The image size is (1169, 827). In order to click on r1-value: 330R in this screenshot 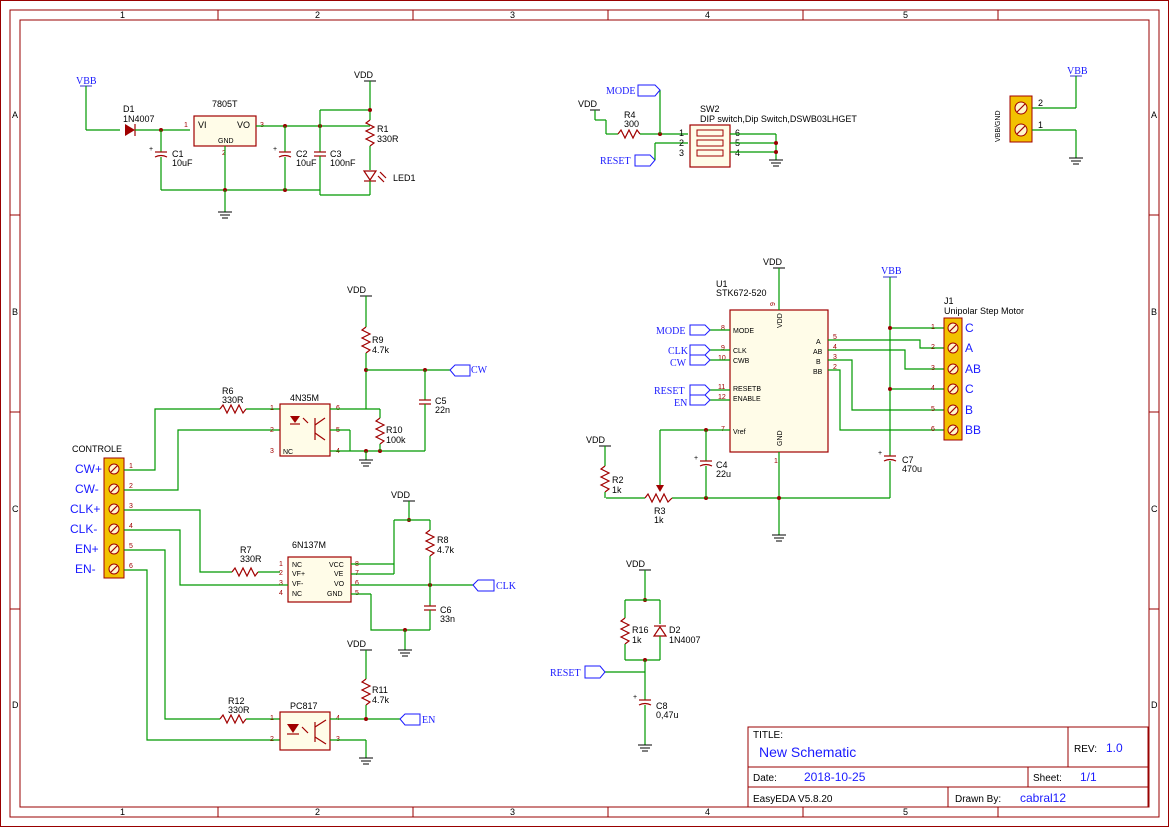, I will do `click(388, 139)`.